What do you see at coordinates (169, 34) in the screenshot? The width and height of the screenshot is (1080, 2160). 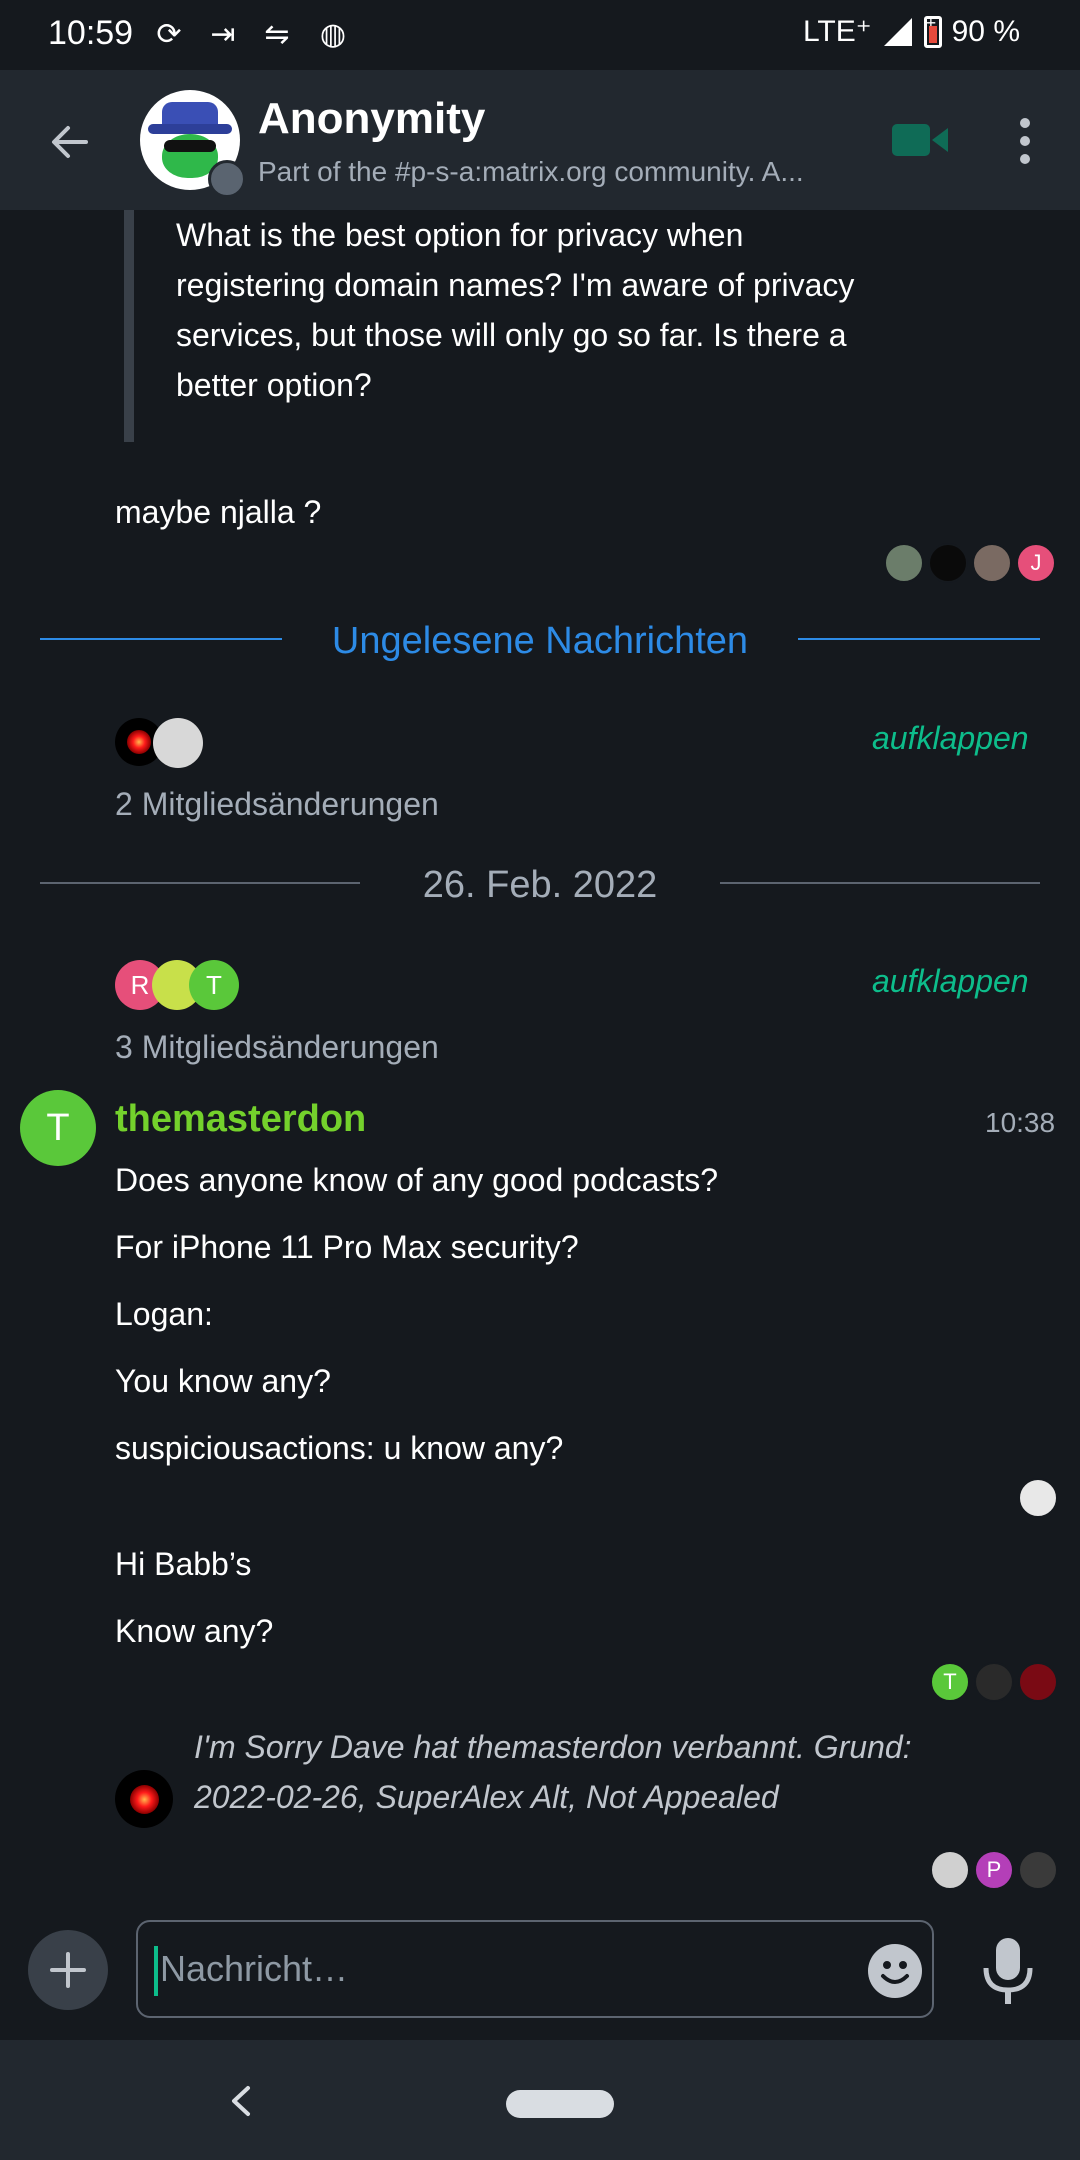 I see `sync-icon: ⟳` at bounding box center [169, 34].